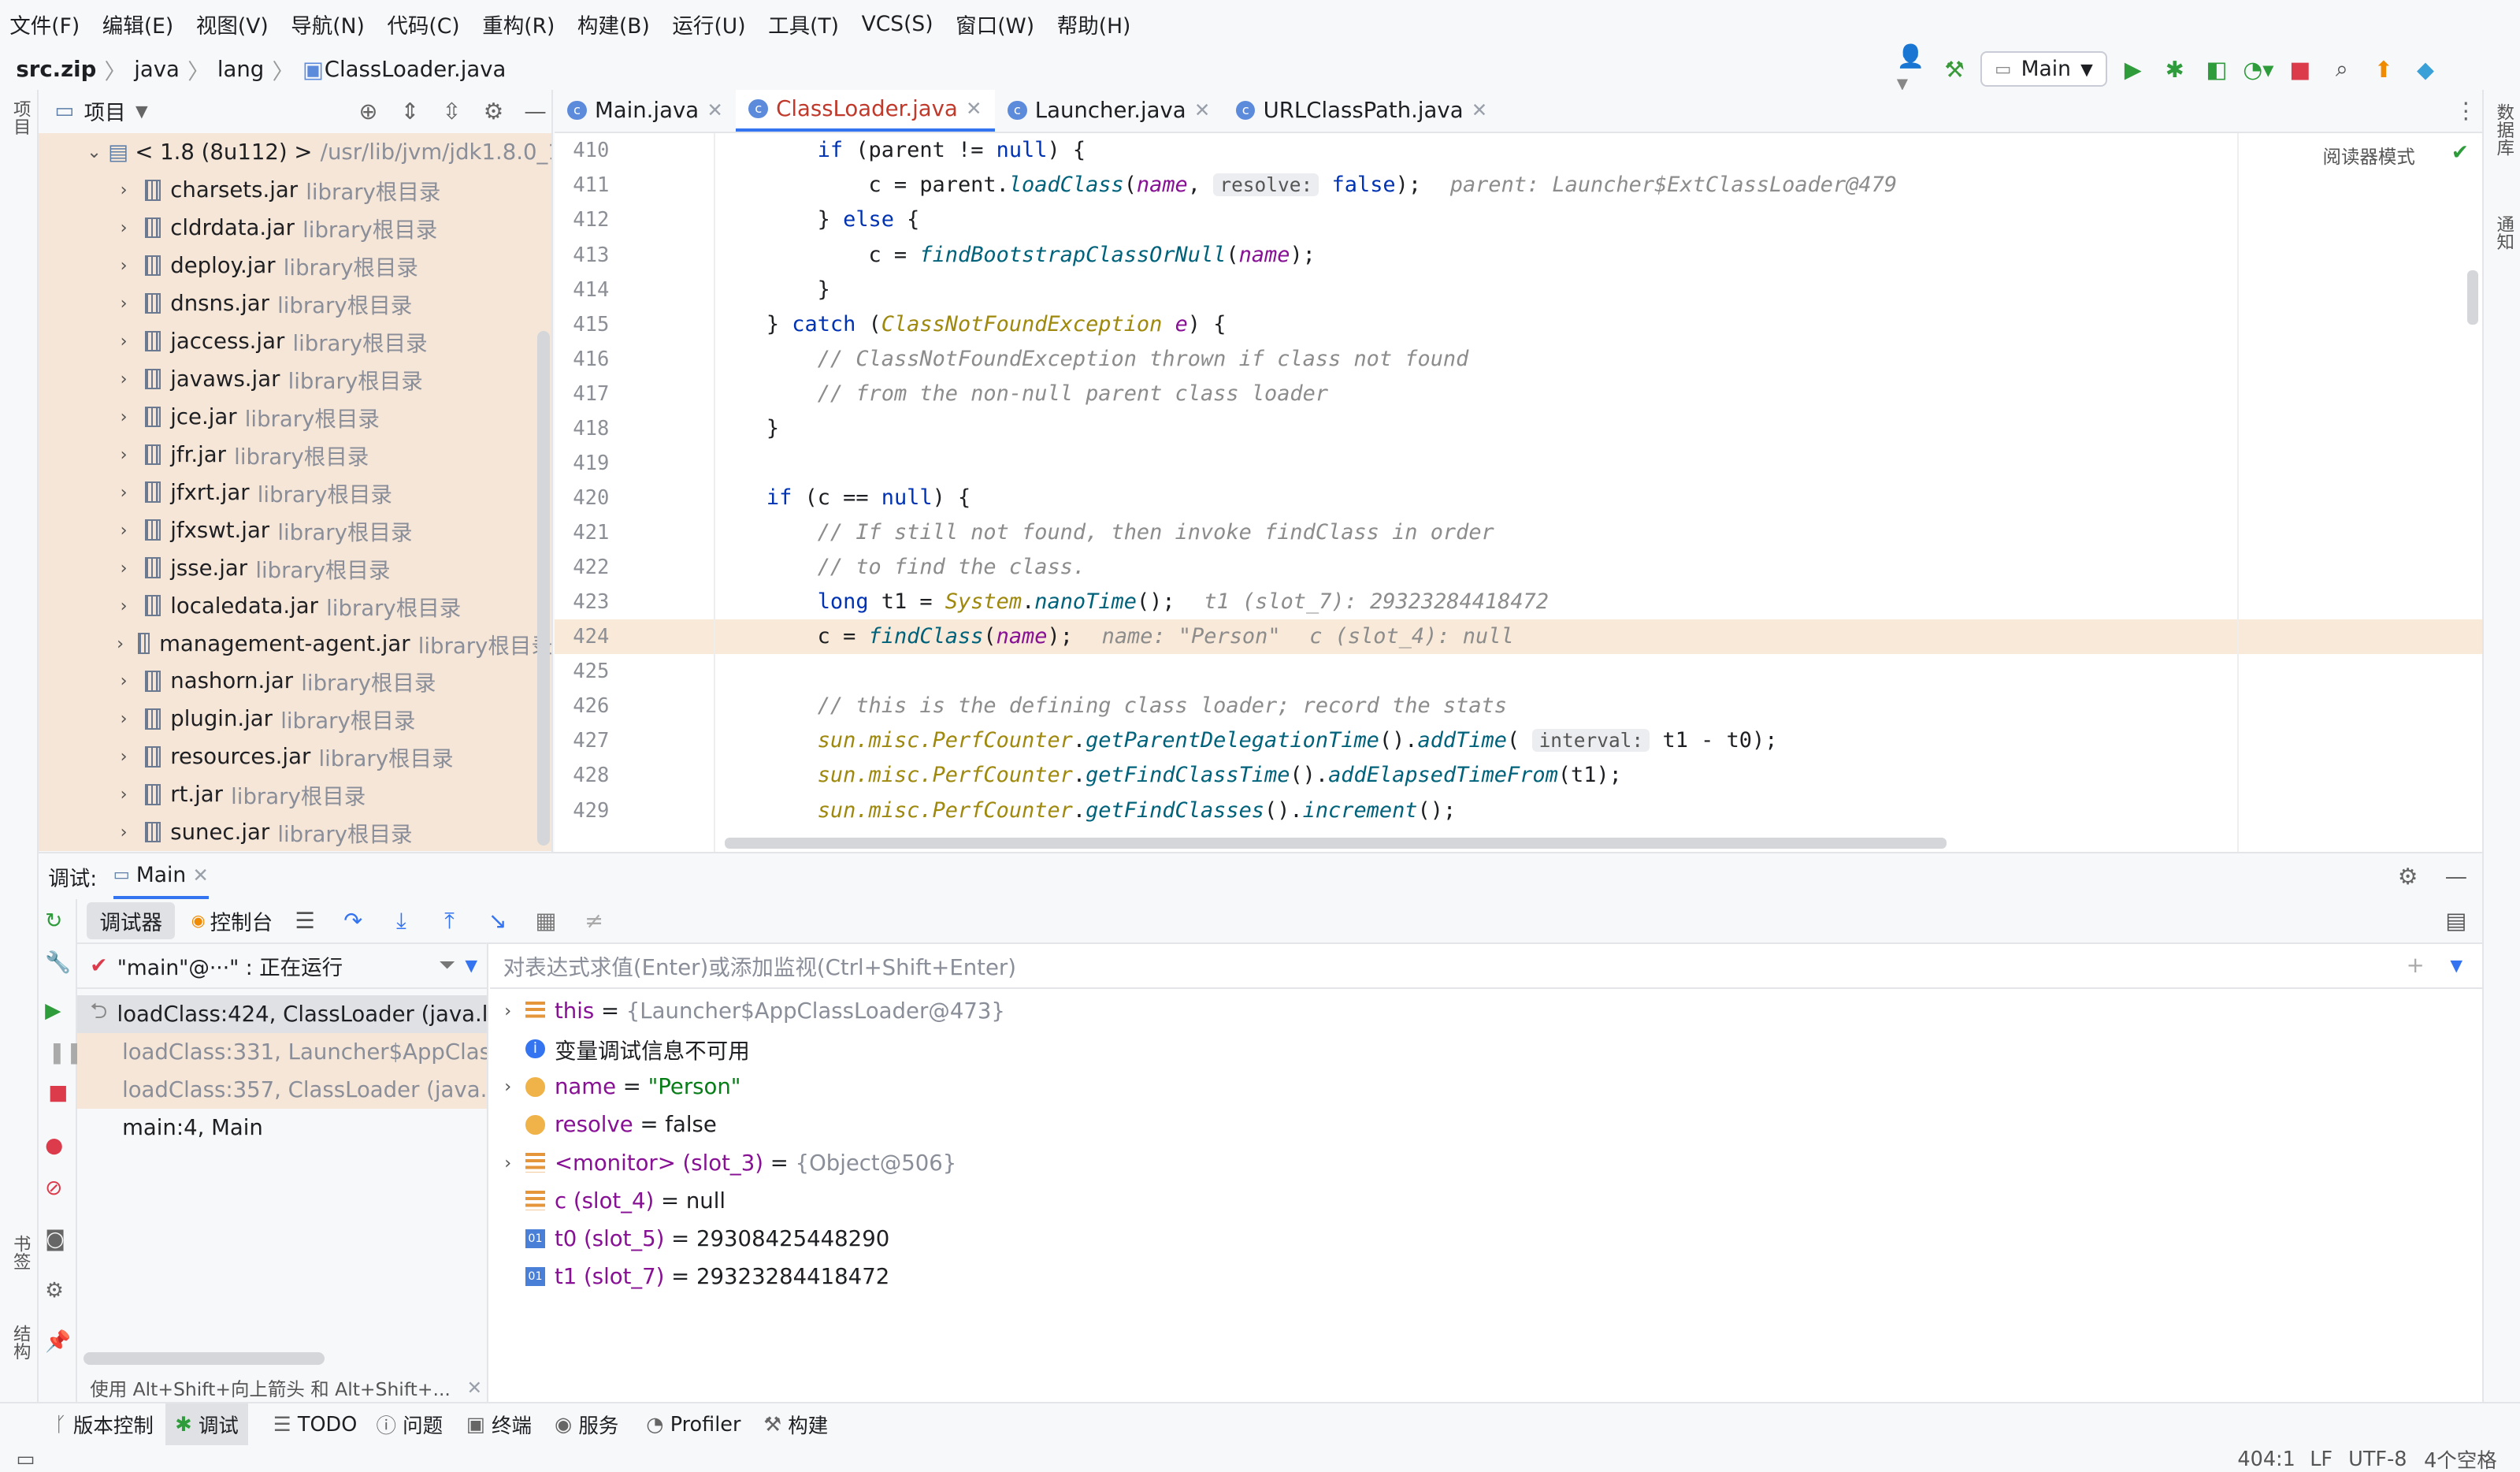 This screenshot has width=2520, height=1472. Describe the element at coordinates (546, 921) in the screenshot. I see `evaluate-icon: ▦` at that location.